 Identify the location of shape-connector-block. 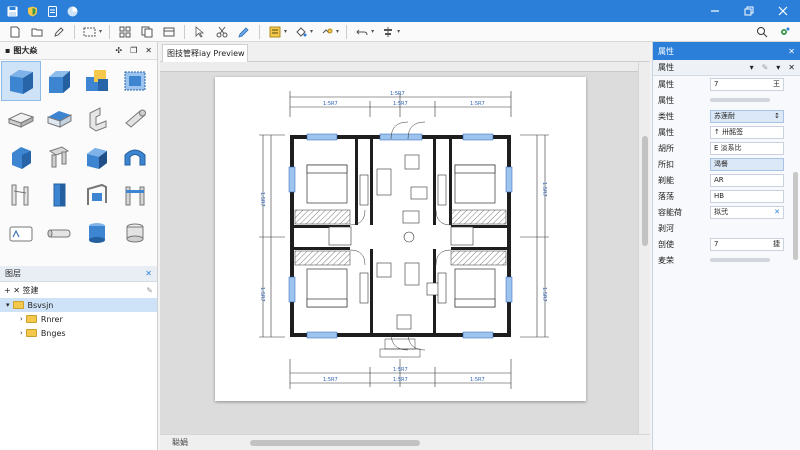
(97, 81).